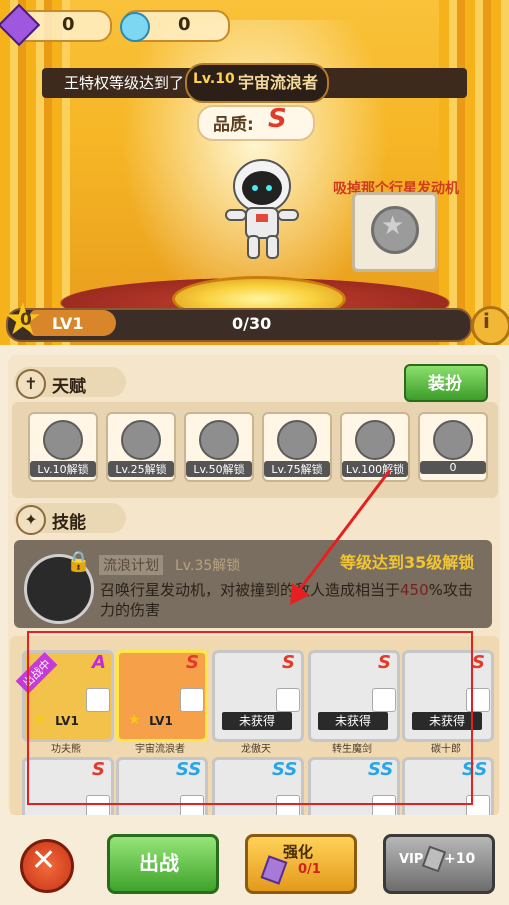 This screenshot has height=905, width=509. Describe the element at coordinates (184, 24) in the screenshot. I see `blue-gem-value: 0` at that location.